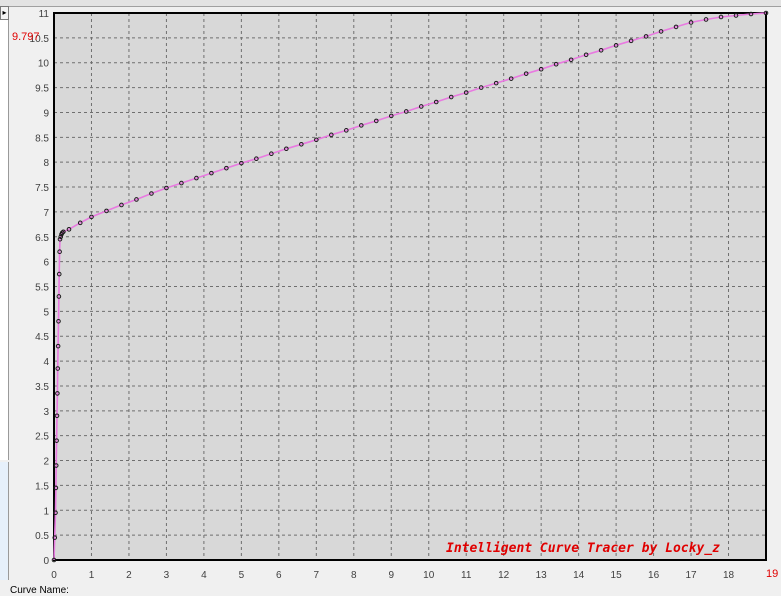 Image resolution: width=781 pixels, height=596 pixels. Describe the element at coordinates (42, 387) in the screenshot. I see `y-tick-label: 3.5` at that location.